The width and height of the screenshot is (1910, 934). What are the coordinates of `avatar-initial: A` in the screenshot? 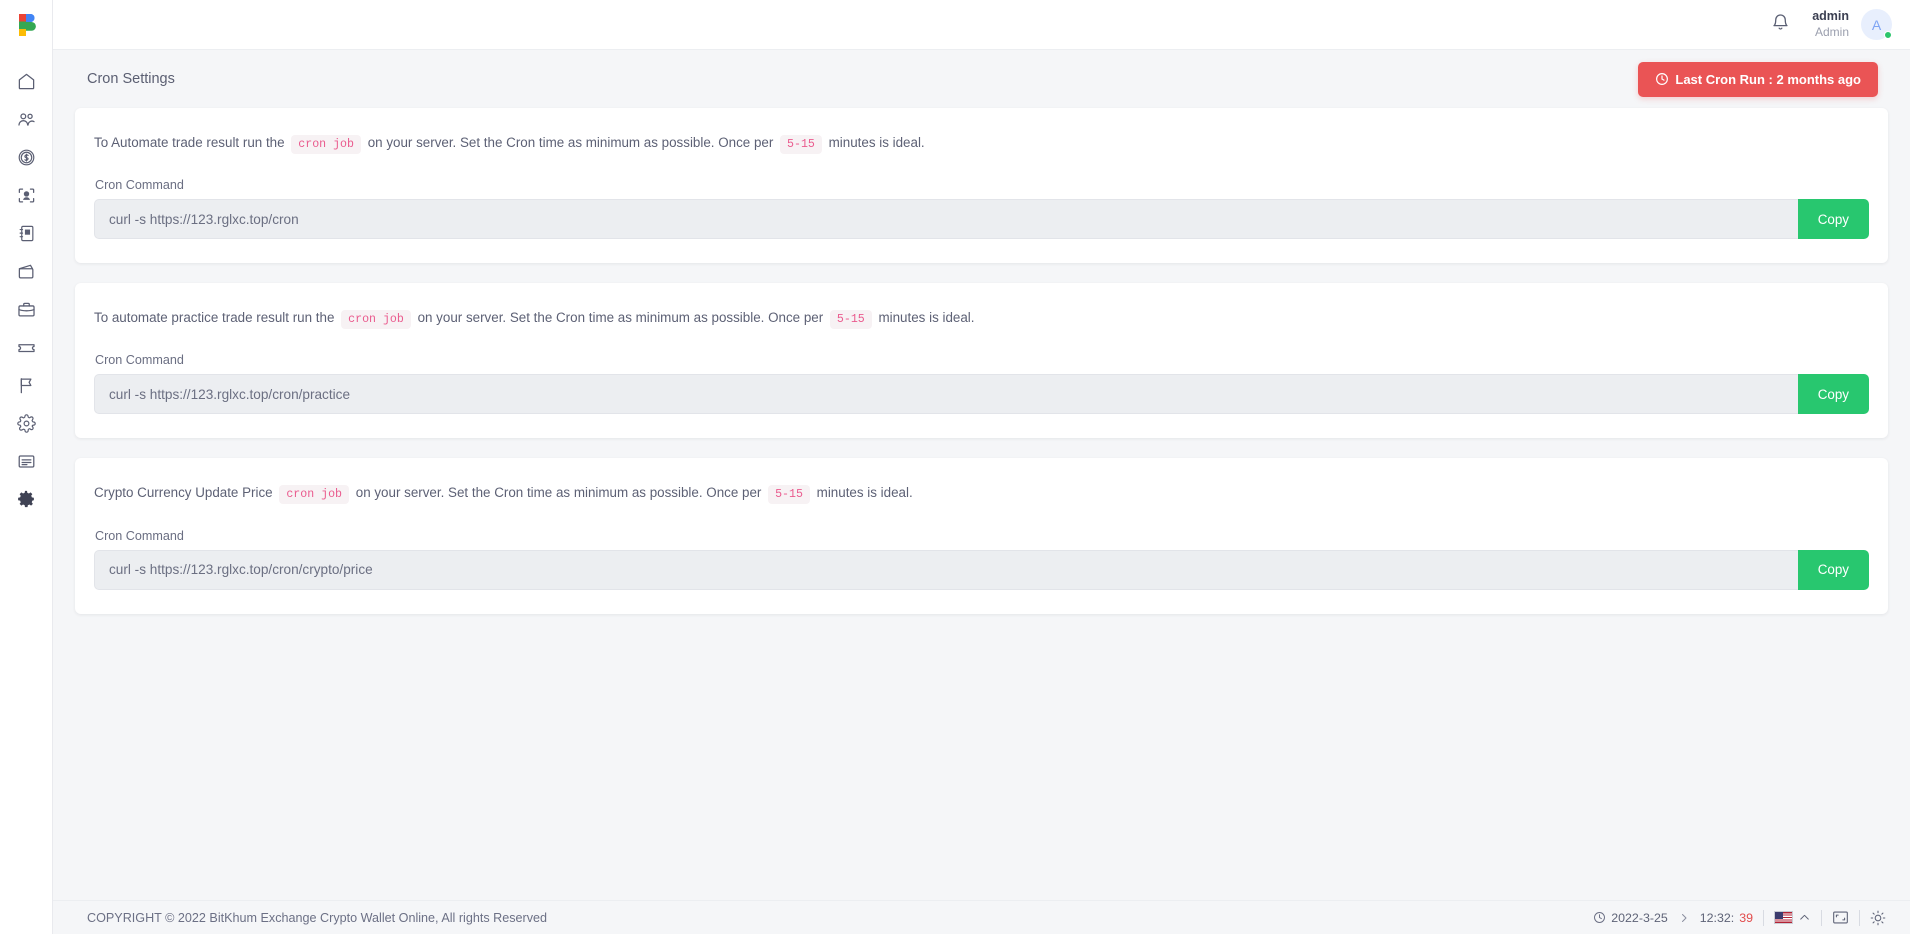 It's located at (1876, 24).